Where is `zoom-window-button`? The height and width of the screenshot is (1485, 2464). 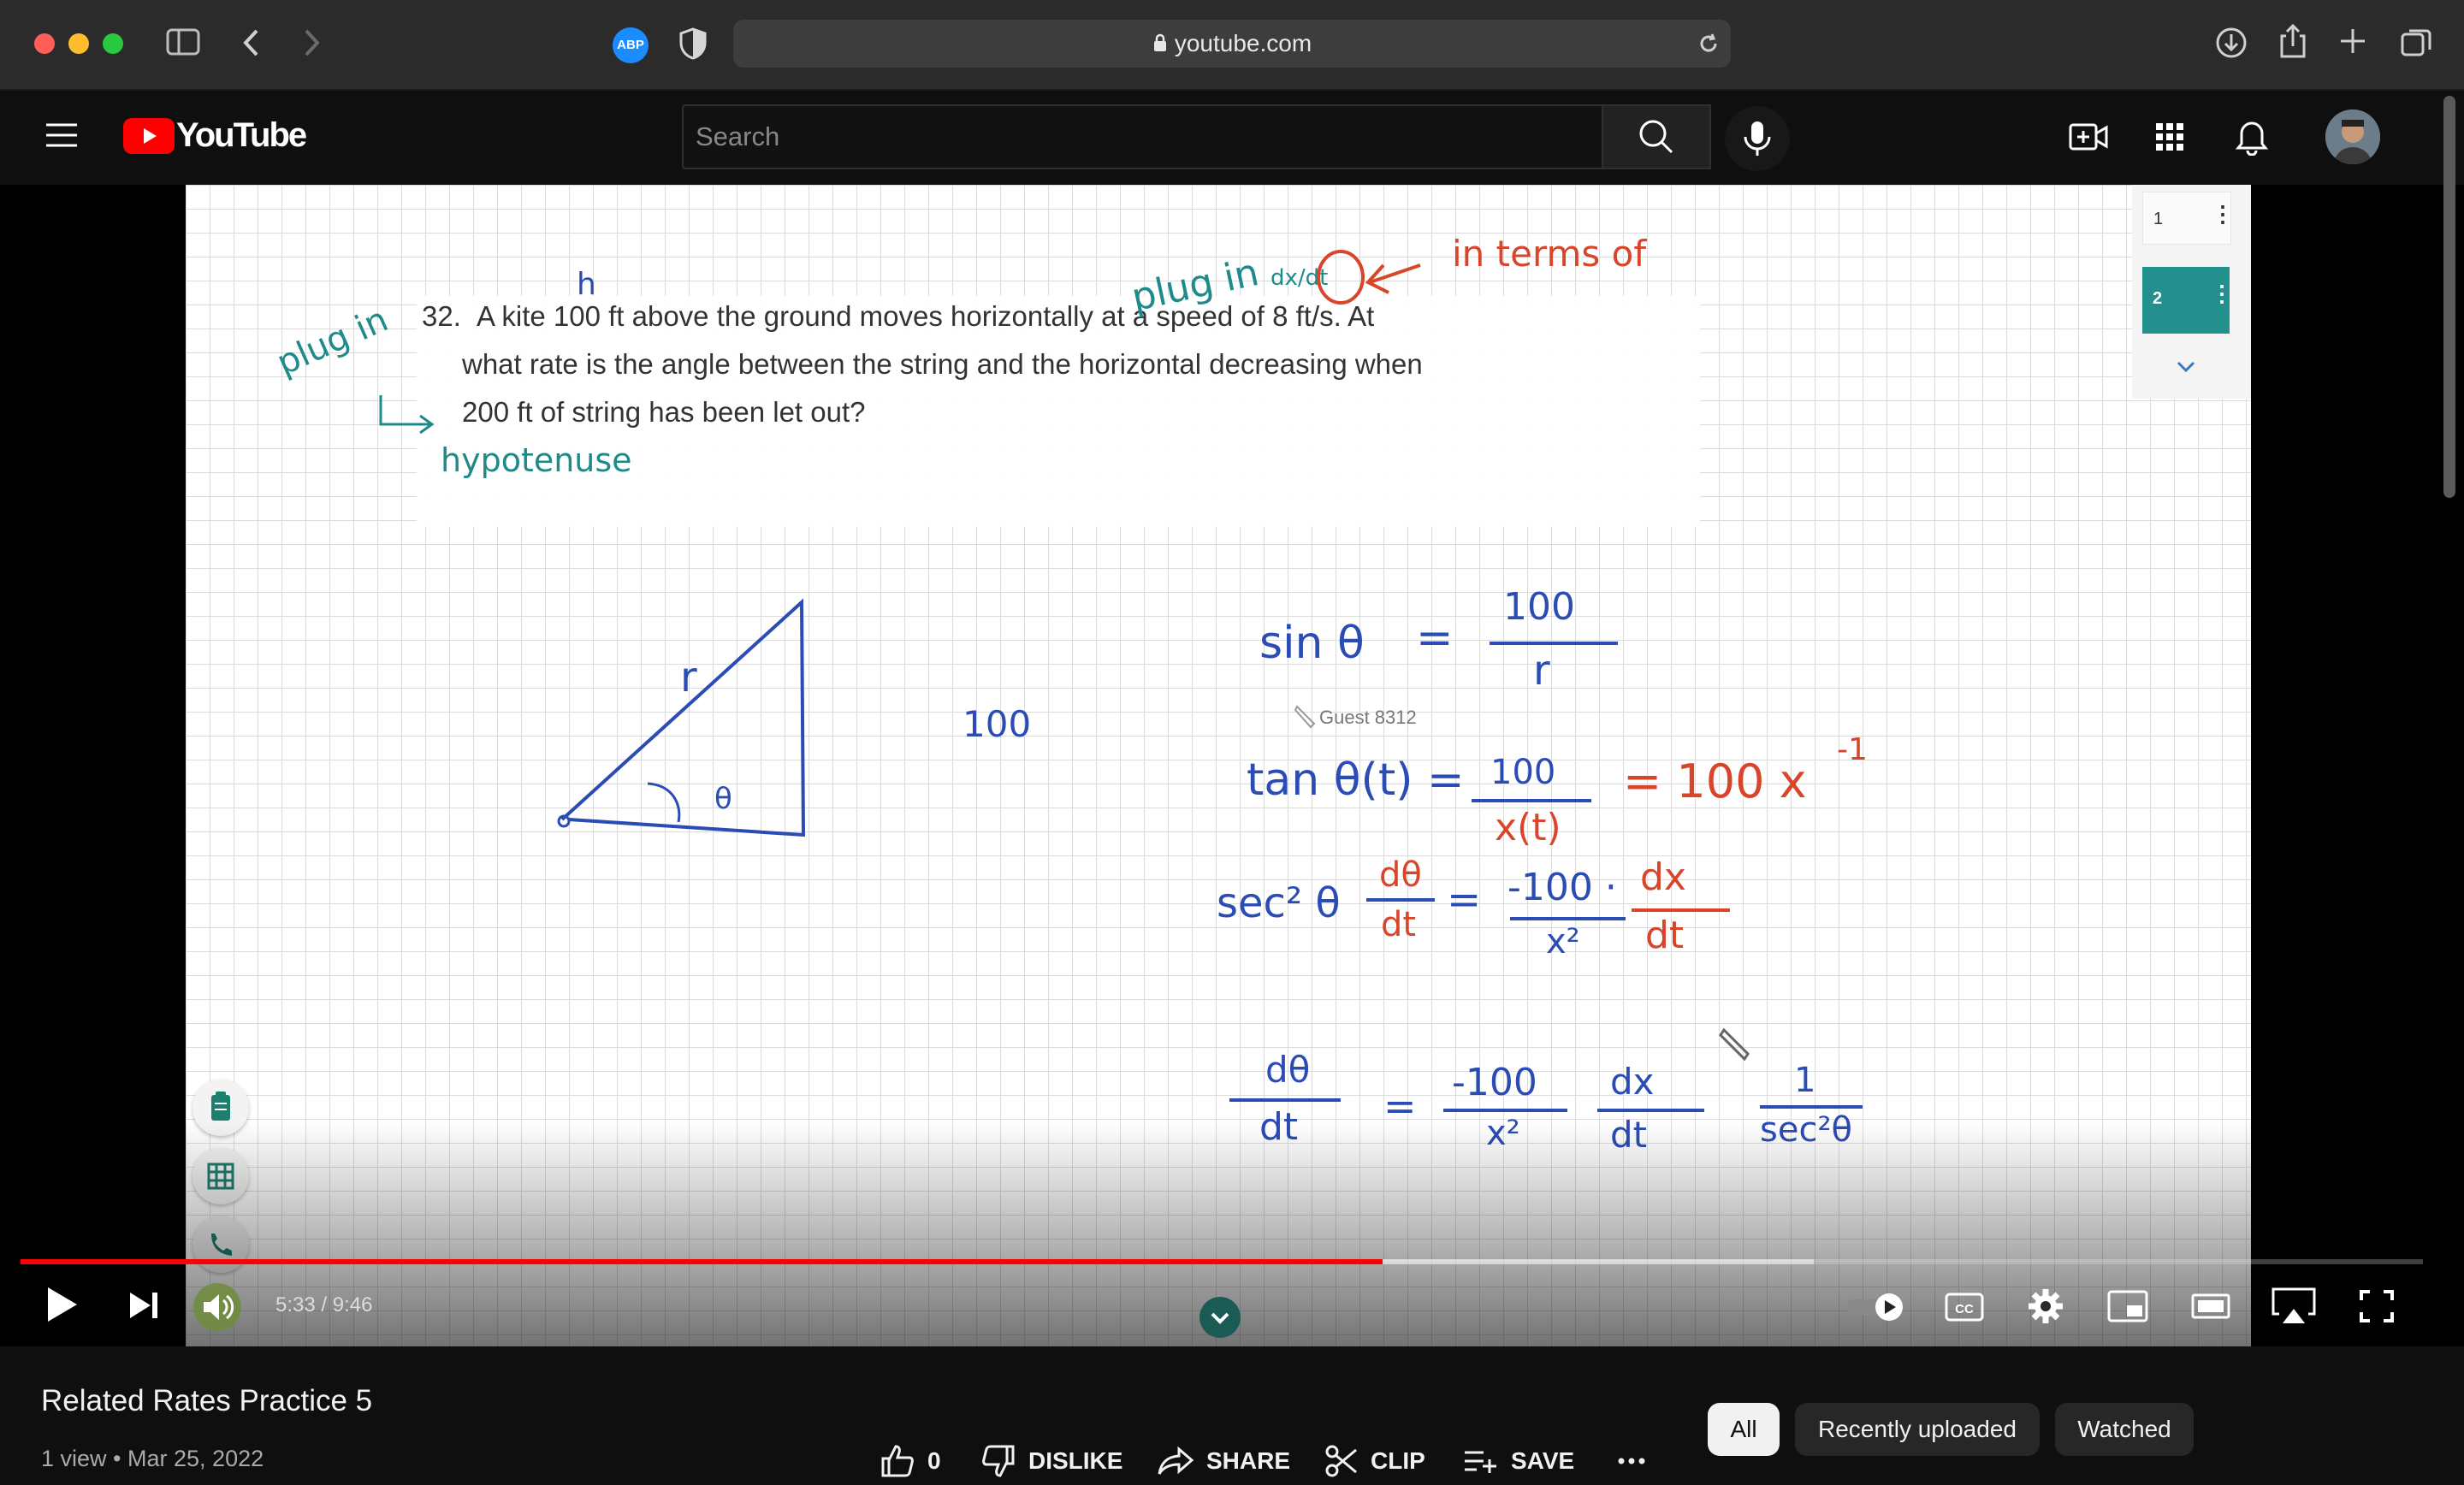 zoom-window-button is located at coordinates (113, 43).